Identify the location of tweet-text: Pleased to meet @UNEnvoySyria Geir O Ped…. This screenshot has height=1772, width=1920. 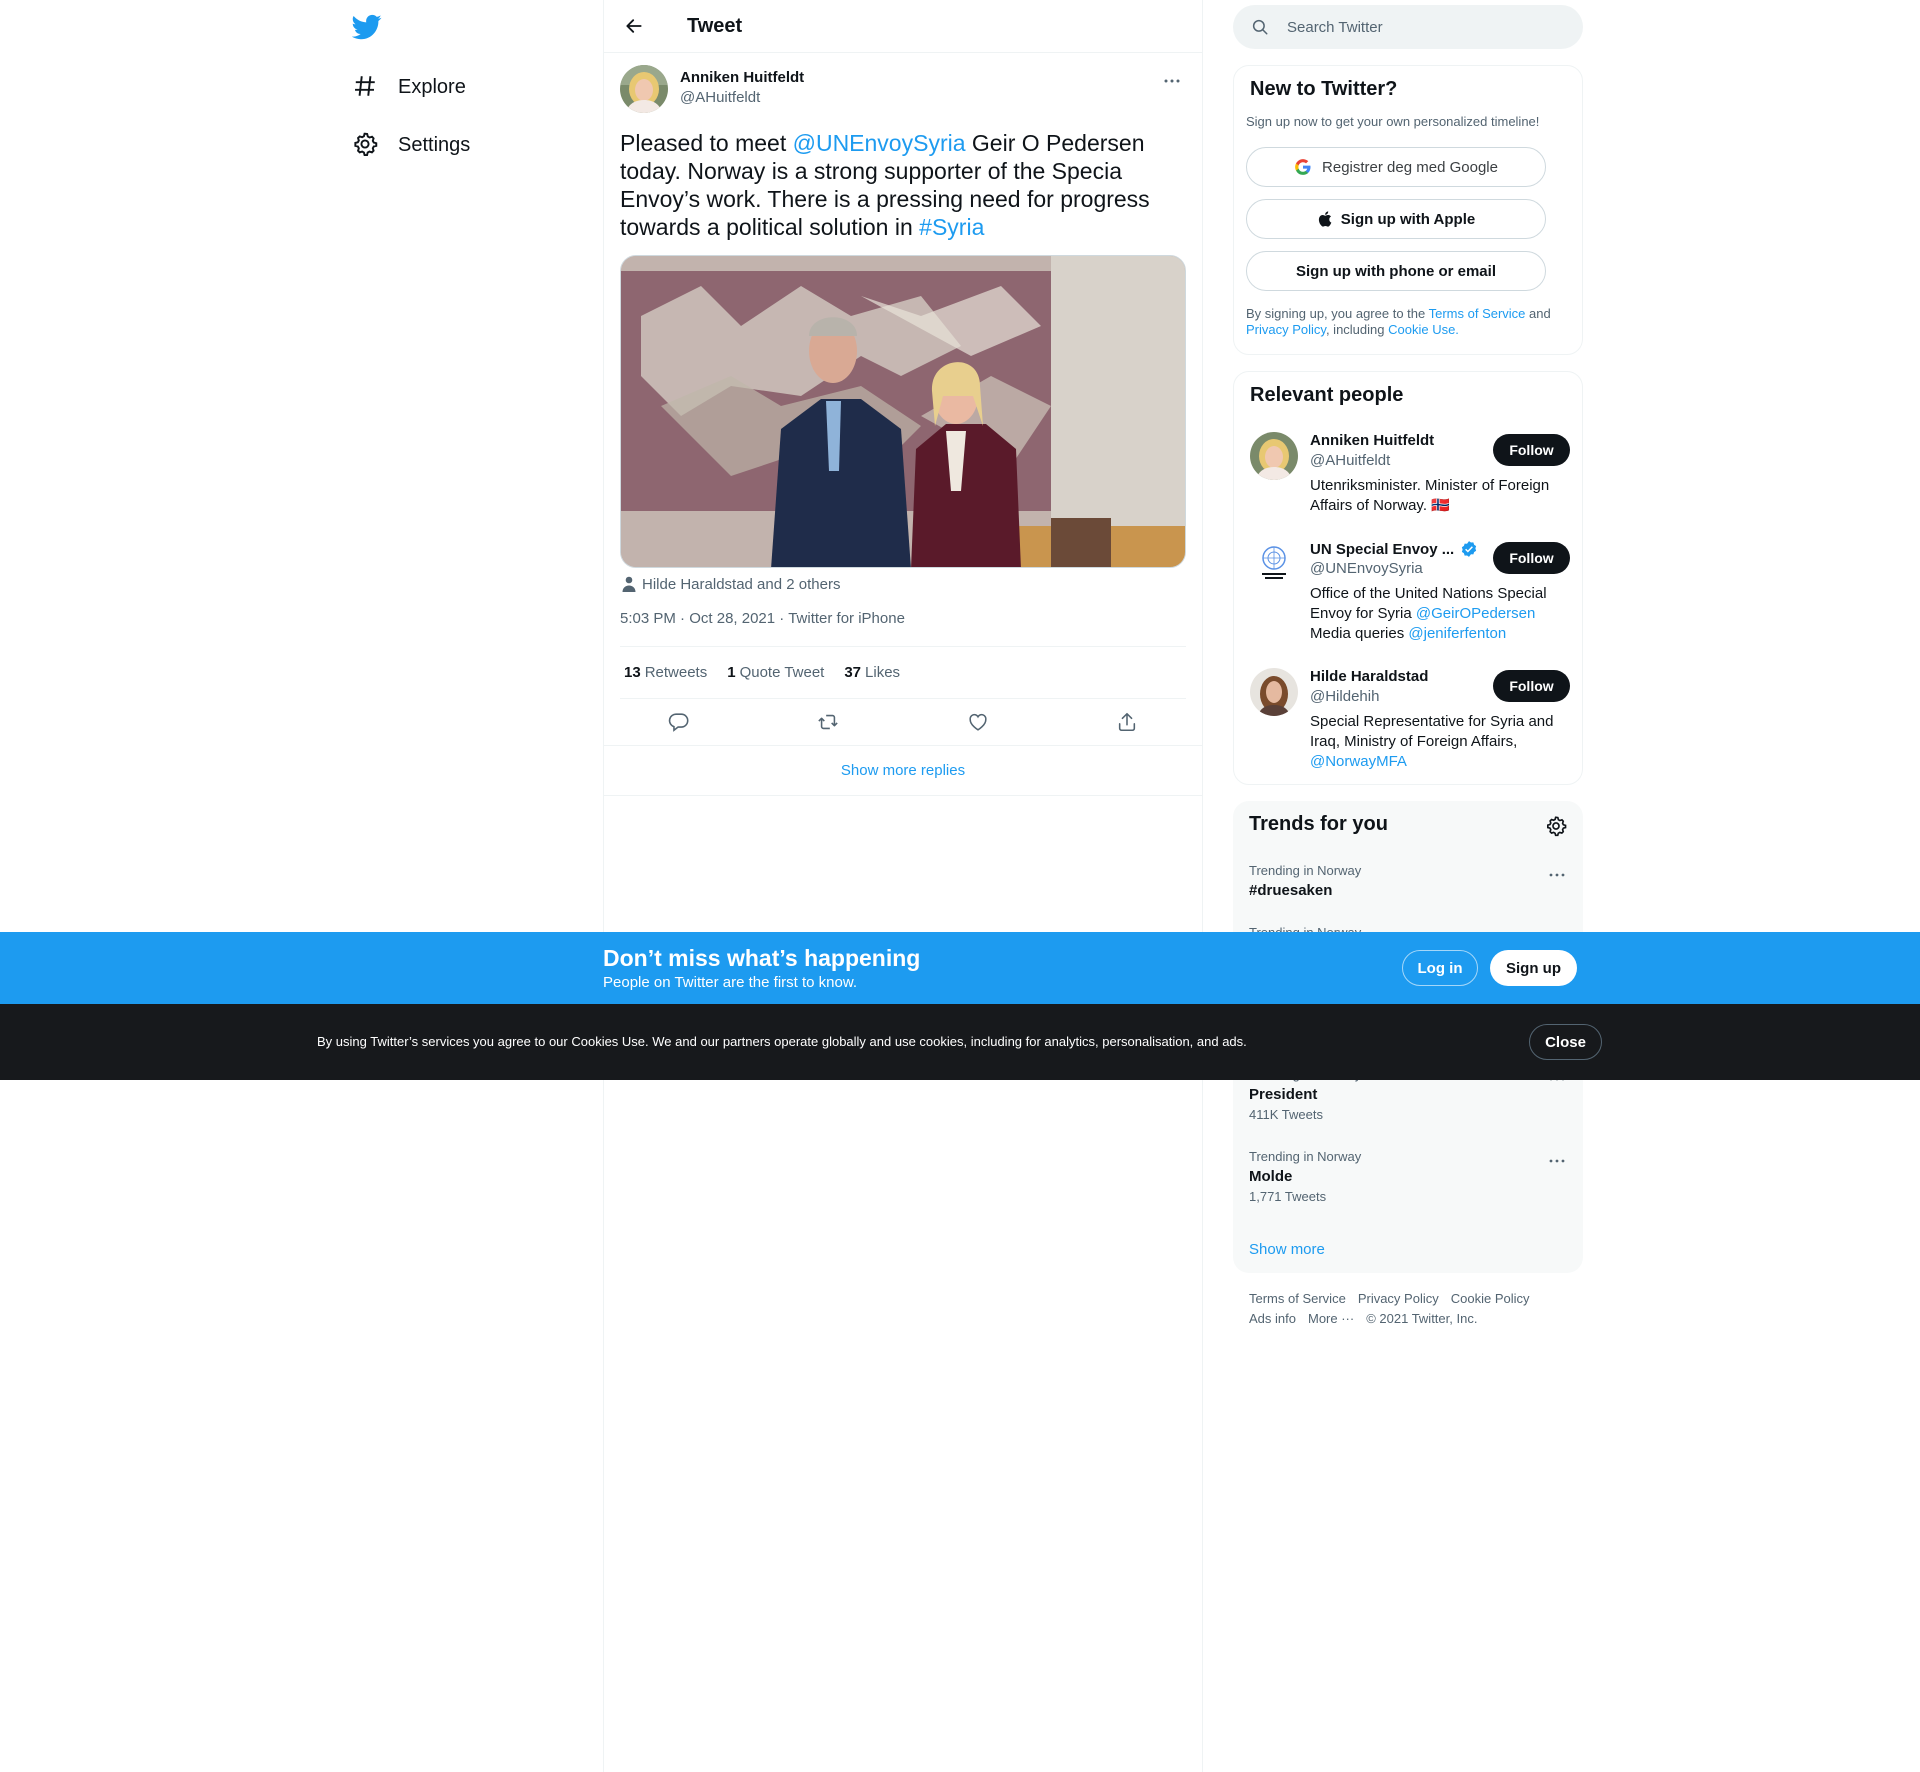
(904, 185).